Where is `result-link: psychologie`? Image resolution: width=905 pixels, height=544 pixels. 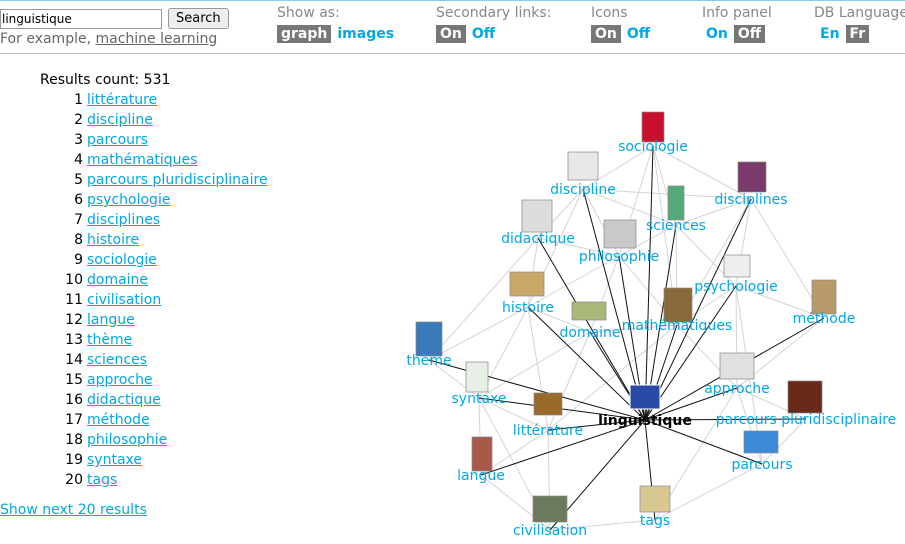 result-link: psychologie is located at coordinates (128, 200).